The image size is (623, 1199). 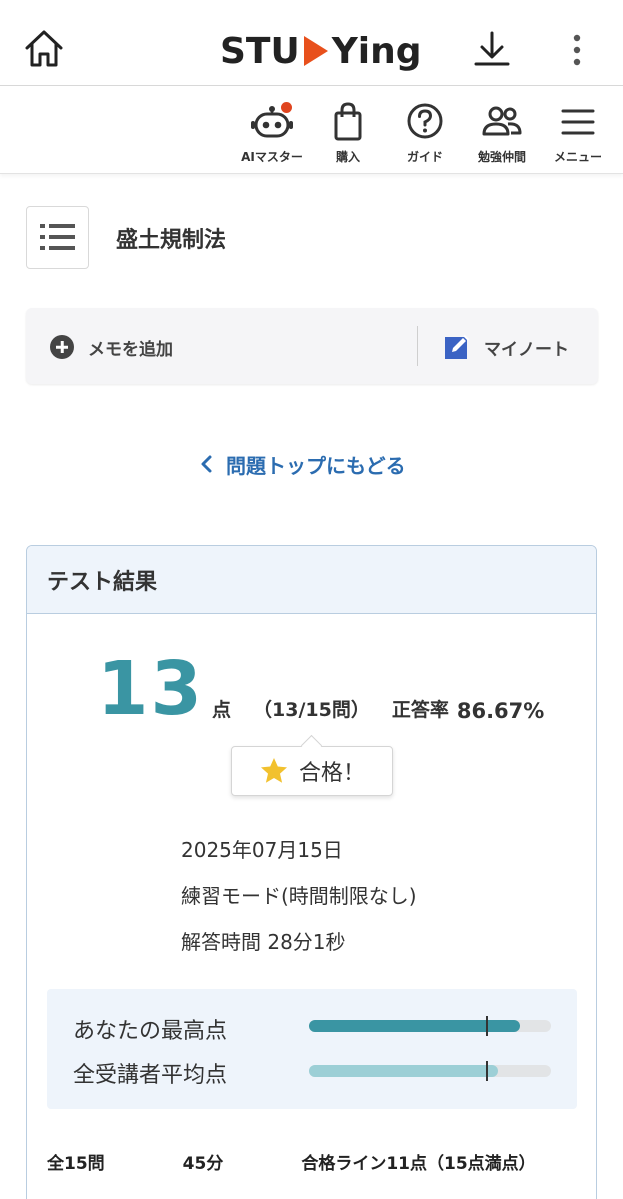 What do you see at coordinates (315, 51) in the screenshot?
I see `logo-play-icon` at bounding box center [315, 51].